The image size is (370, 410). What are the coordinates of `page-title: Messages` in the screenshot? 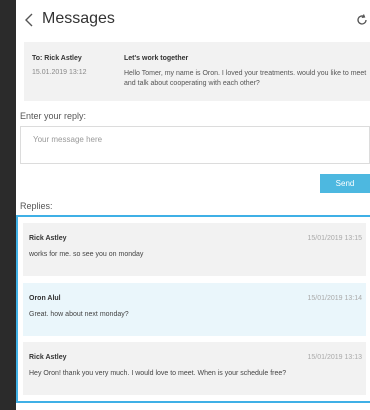 It's located at (78, 18).